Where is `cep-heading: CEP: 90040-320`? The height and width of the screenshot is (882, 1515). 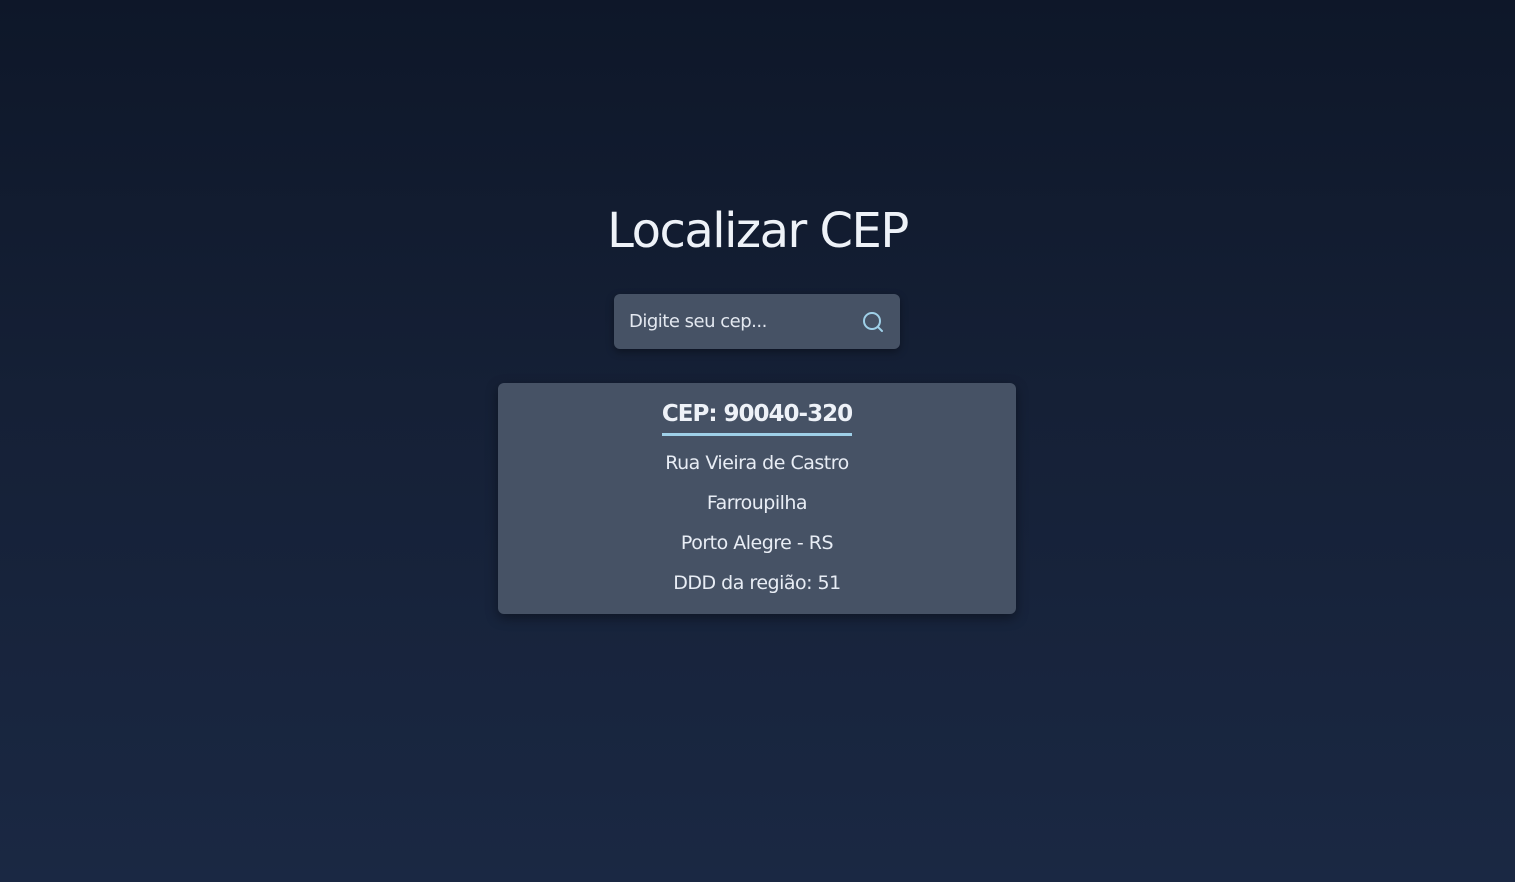
cep-heading: CEP: 90040-320 is located at coordinates (757, 417).